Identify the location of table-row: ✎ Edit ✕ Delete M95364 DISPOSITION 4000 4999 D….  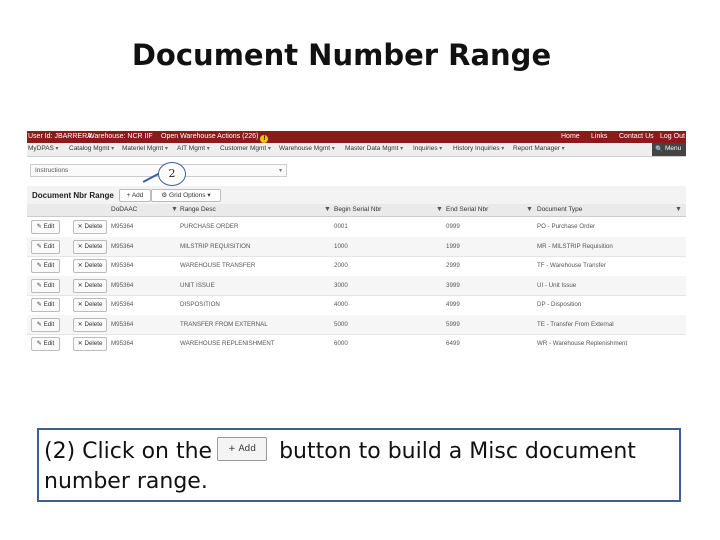
(356, 305).